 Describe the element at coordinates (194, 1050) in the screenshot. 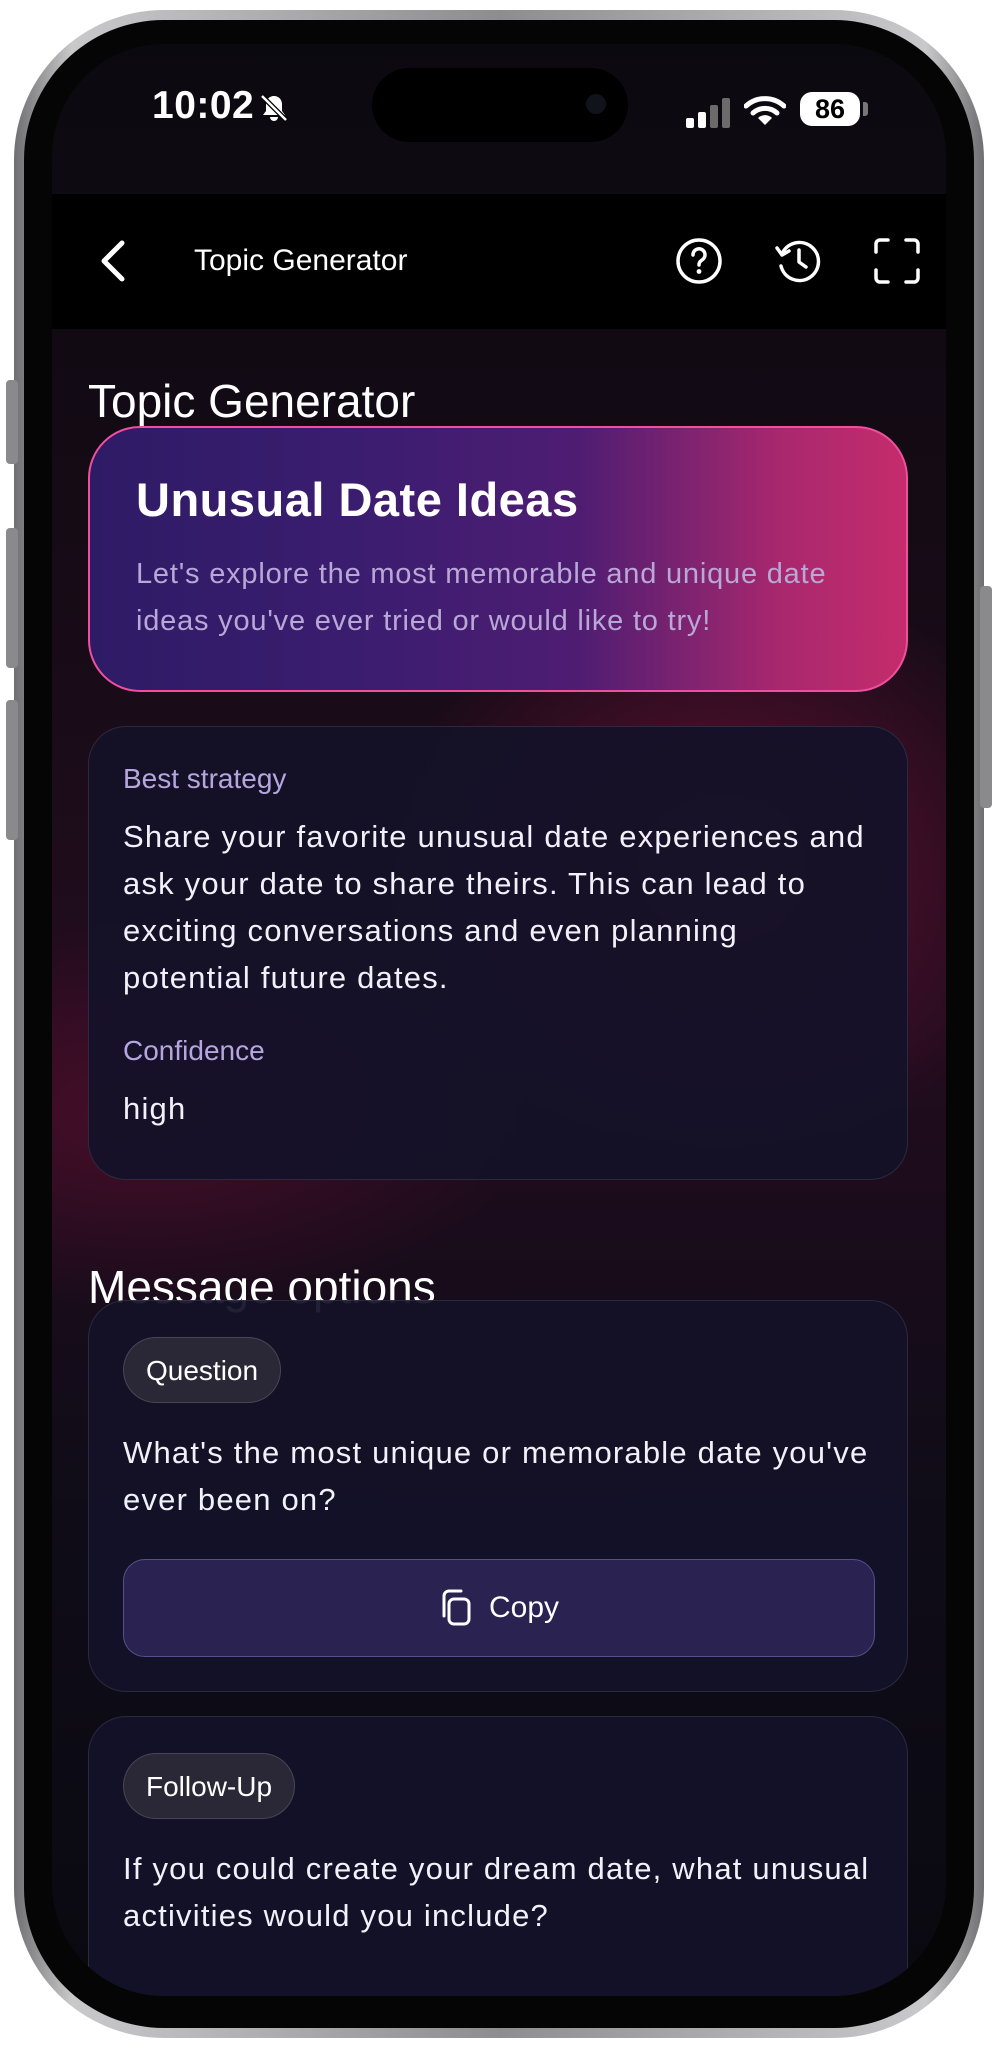

I see `confidence-label: Confidence` at that location.